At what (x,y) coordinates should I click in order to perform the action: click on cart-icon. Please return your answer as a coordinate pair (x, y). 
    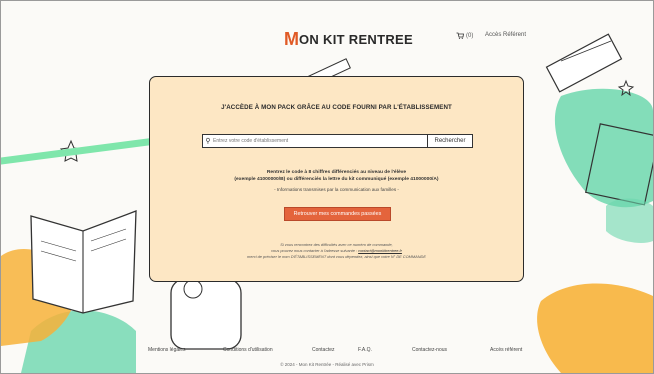
    Looking at the image, I should click on (460, 35).